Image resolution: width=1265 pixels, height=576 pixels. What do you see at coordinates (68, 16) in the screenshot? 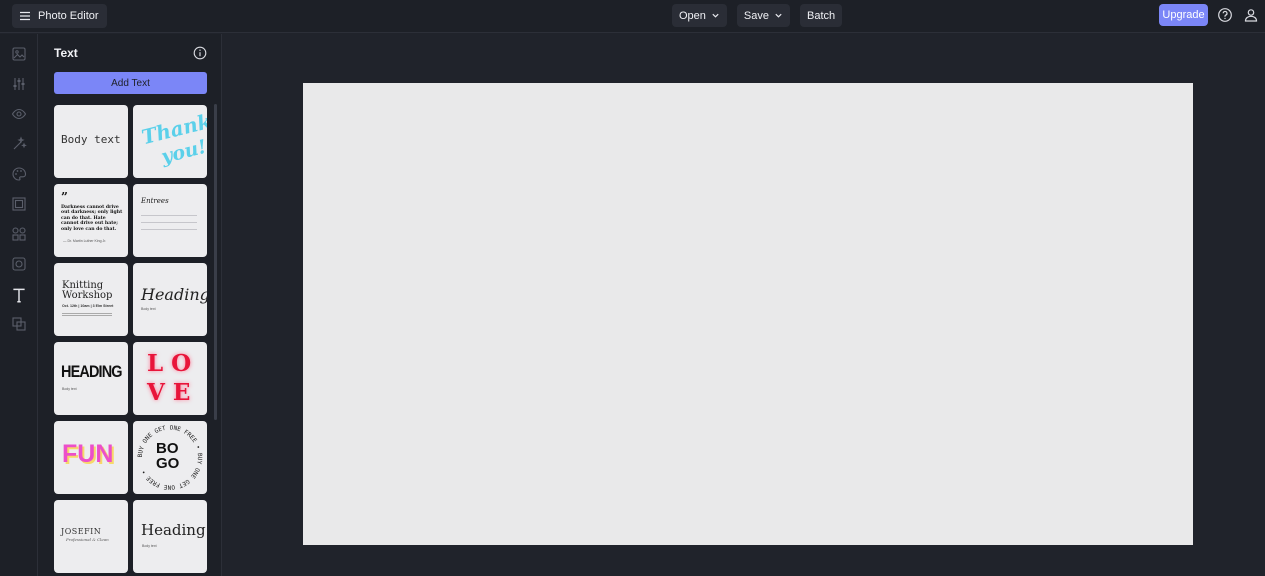
I see `app-title: Photo Editor` at bounding box center [68, 16].